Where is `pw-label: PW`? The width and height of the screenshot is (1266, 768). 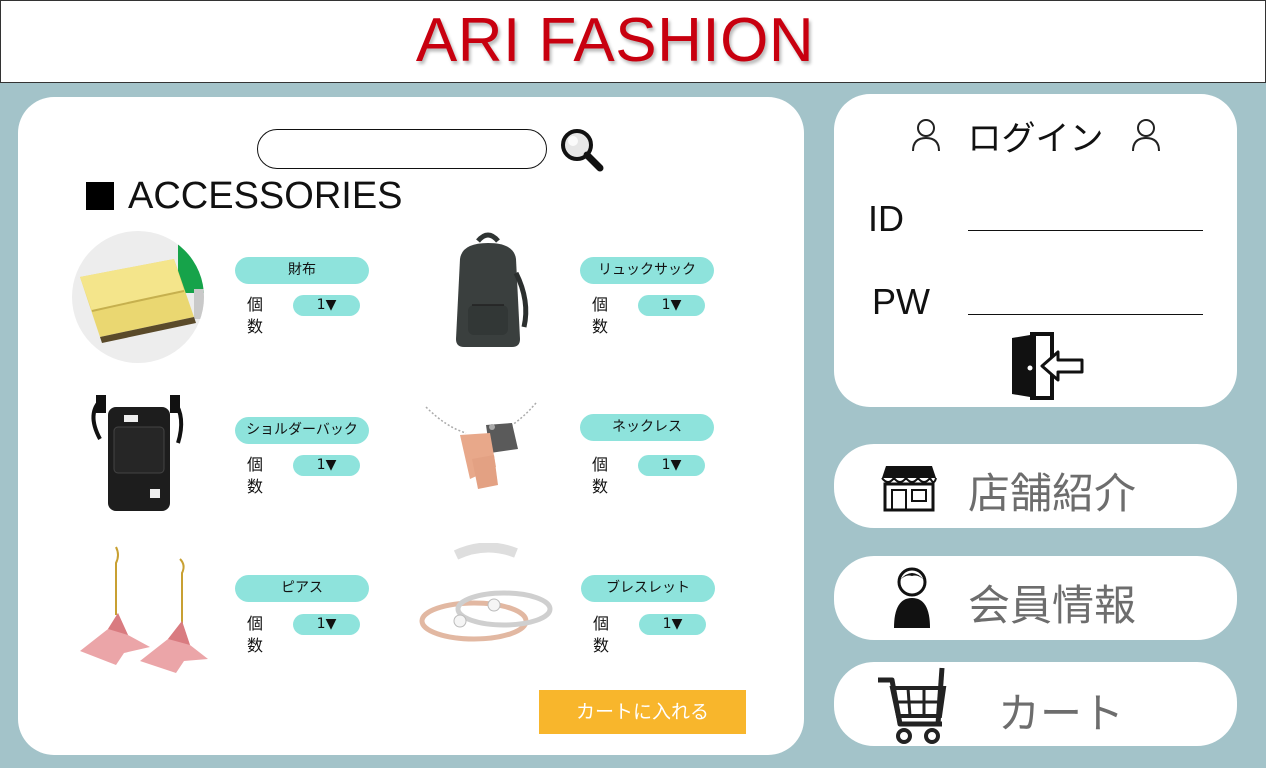
pw-label: PW is located at coordinates (901, 301).